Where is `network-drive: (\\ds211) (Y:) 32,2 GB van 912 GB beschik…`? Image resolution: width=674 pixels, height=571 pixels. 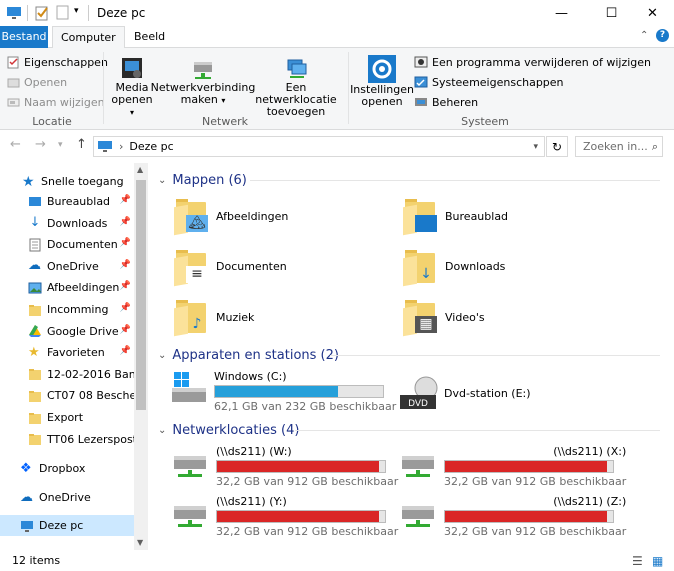
network-drive: (\\ds211) (Y:) 32,2 GB van 912 GB beschik… is located at coordinates (284, 516).